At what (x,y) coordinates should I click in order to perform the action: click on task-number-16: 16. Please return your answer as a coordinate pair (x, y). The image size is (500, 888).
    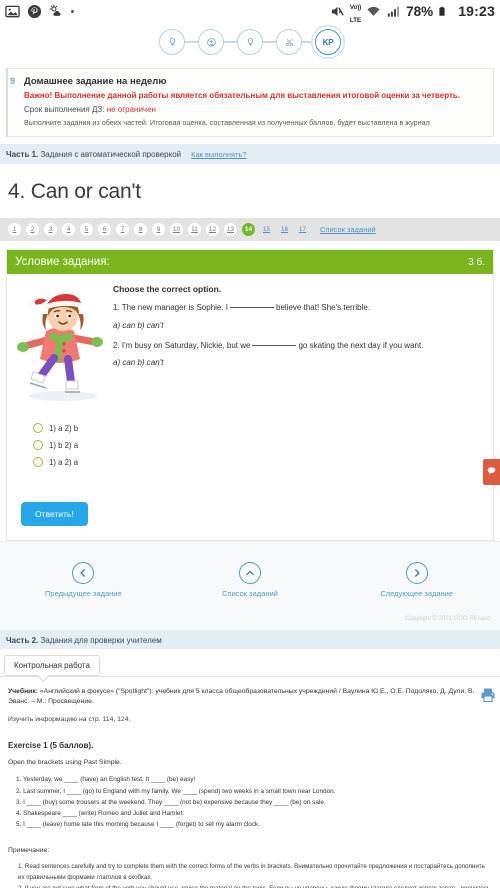
    Looking at the image, I should click on (284, 229).